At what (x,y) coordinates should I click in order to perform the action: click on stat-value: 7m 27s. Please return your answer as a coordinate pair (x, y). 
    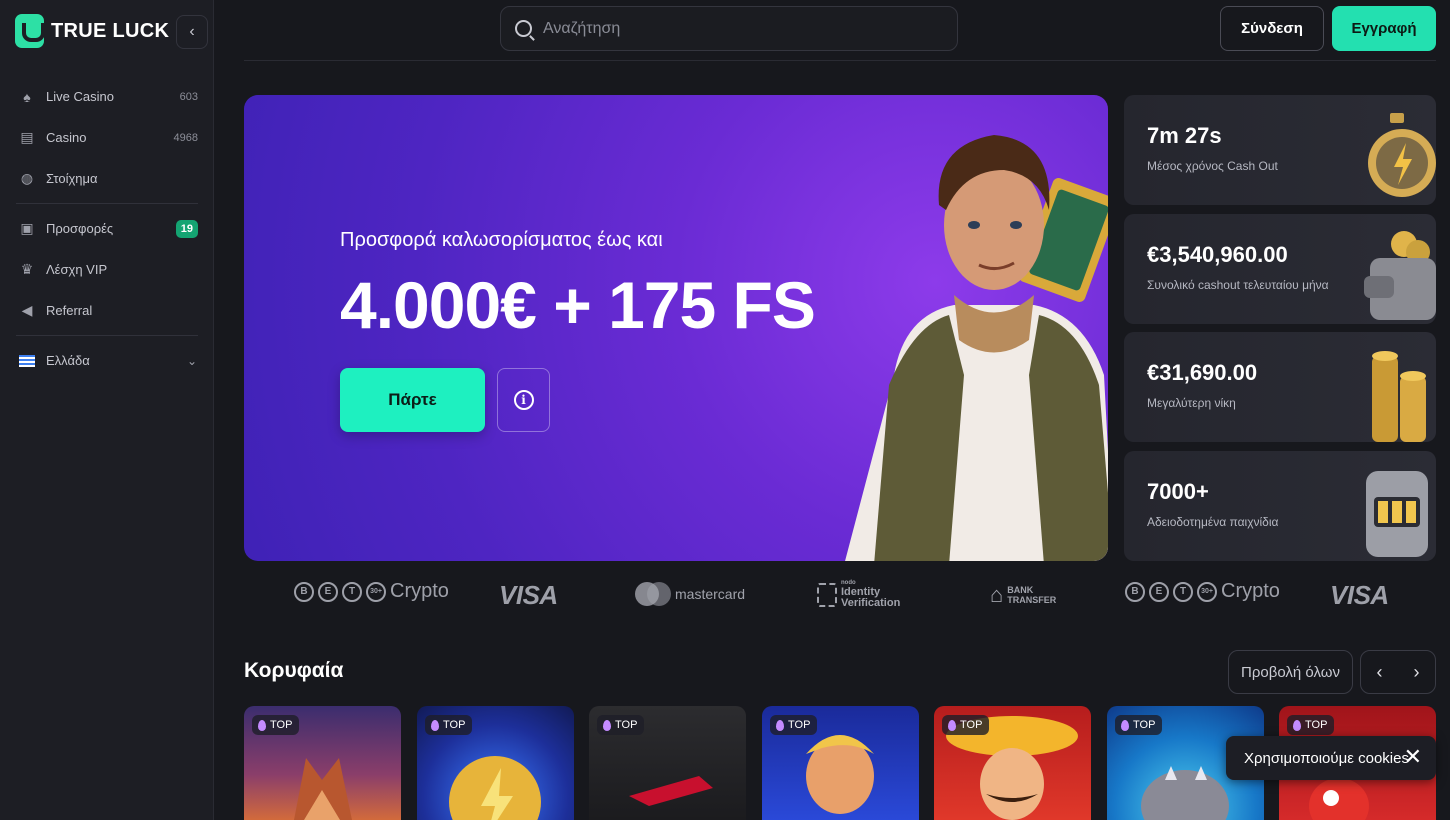
    Looking at the image, I should click on (1184, 135).